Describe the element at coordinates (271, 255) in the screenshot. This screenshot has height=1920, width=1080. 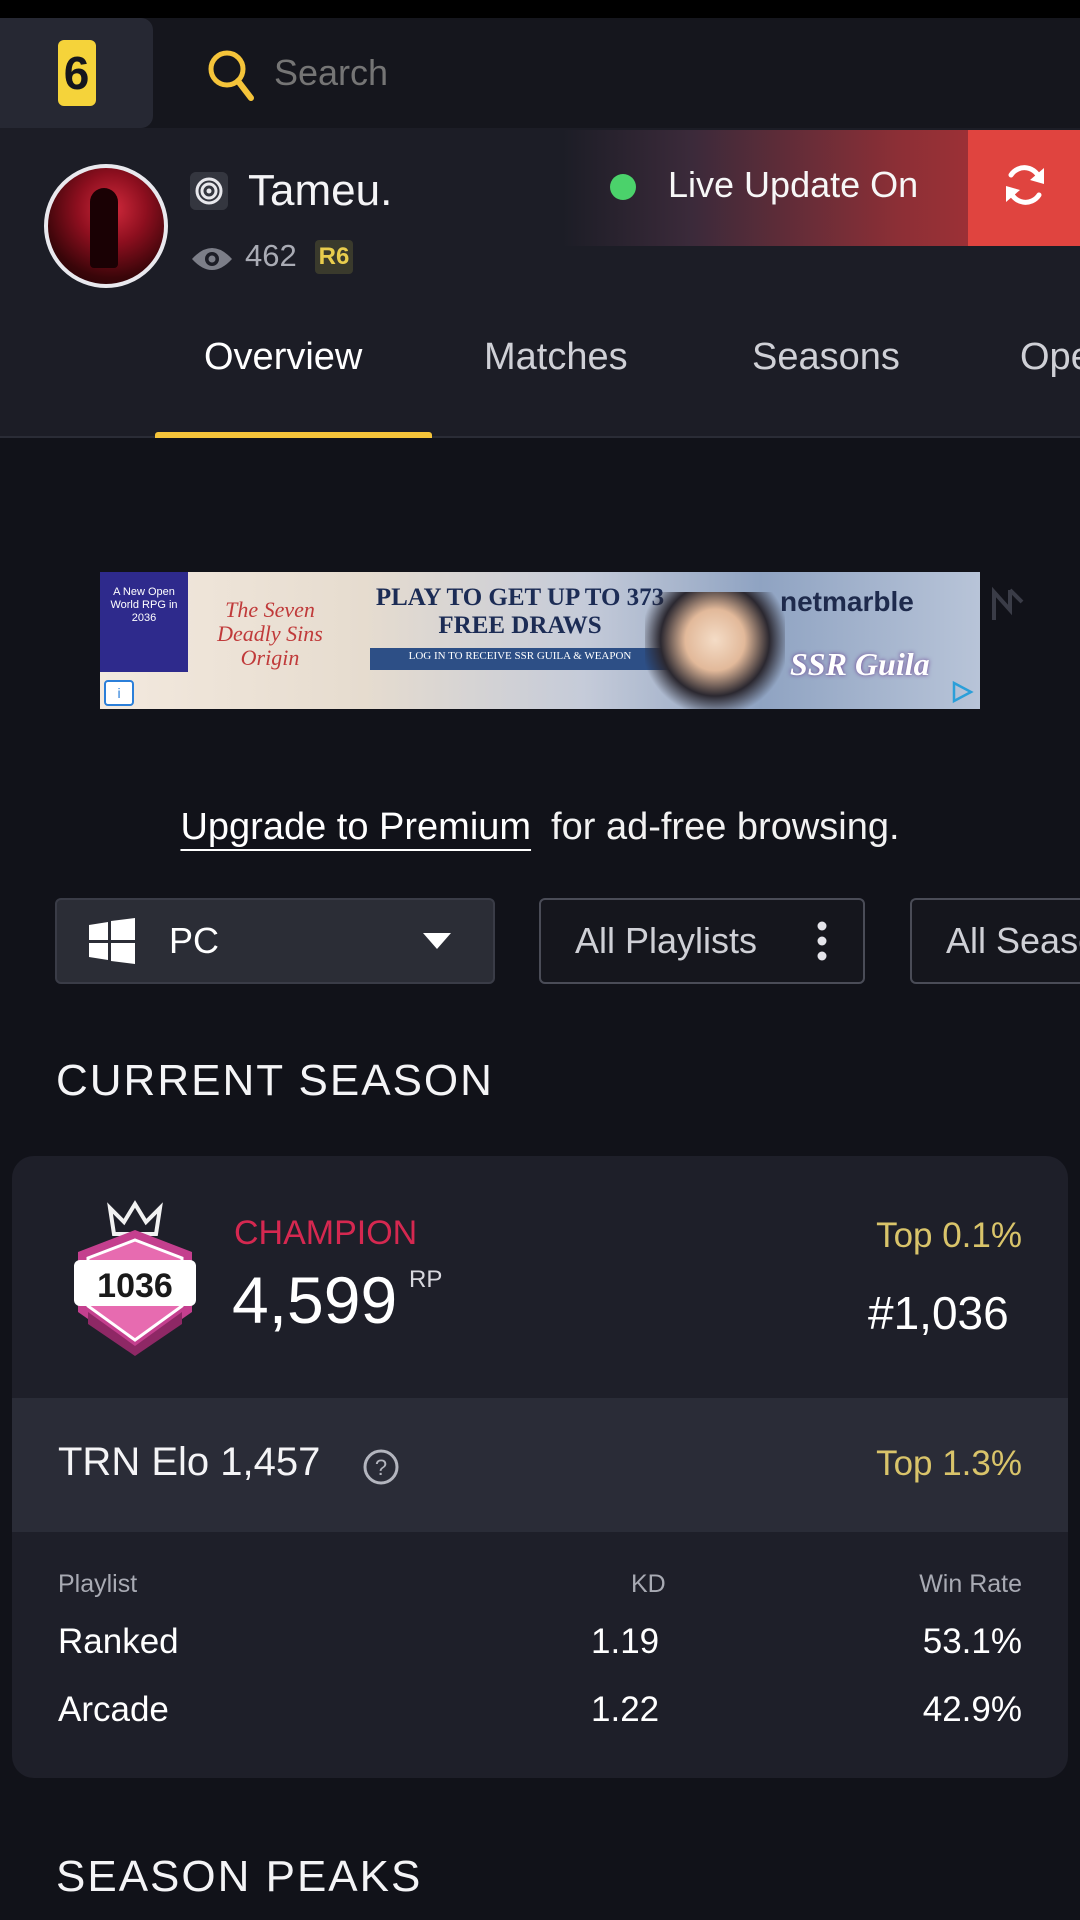
I see `view-count: 462` at that location.